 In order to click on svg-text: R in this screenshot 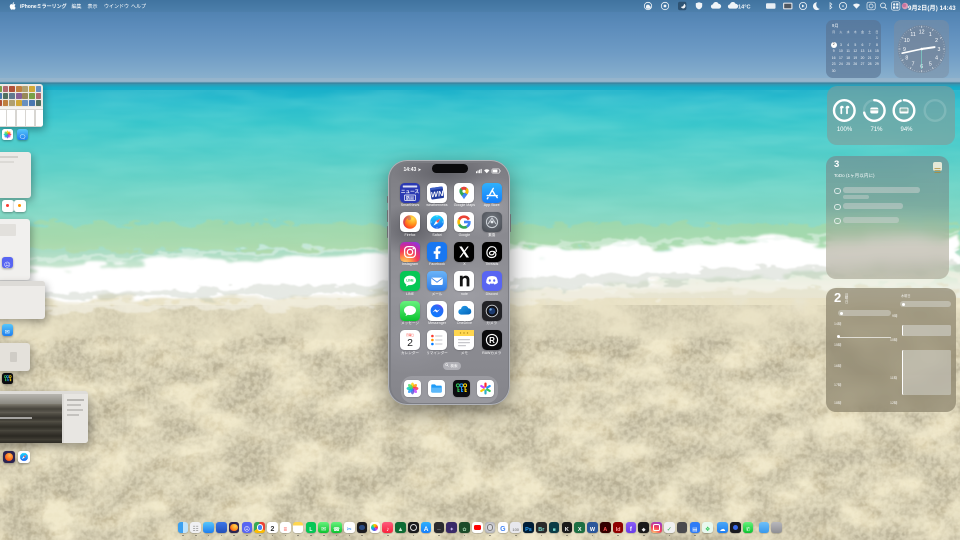, I will do `click(492, 340)`.